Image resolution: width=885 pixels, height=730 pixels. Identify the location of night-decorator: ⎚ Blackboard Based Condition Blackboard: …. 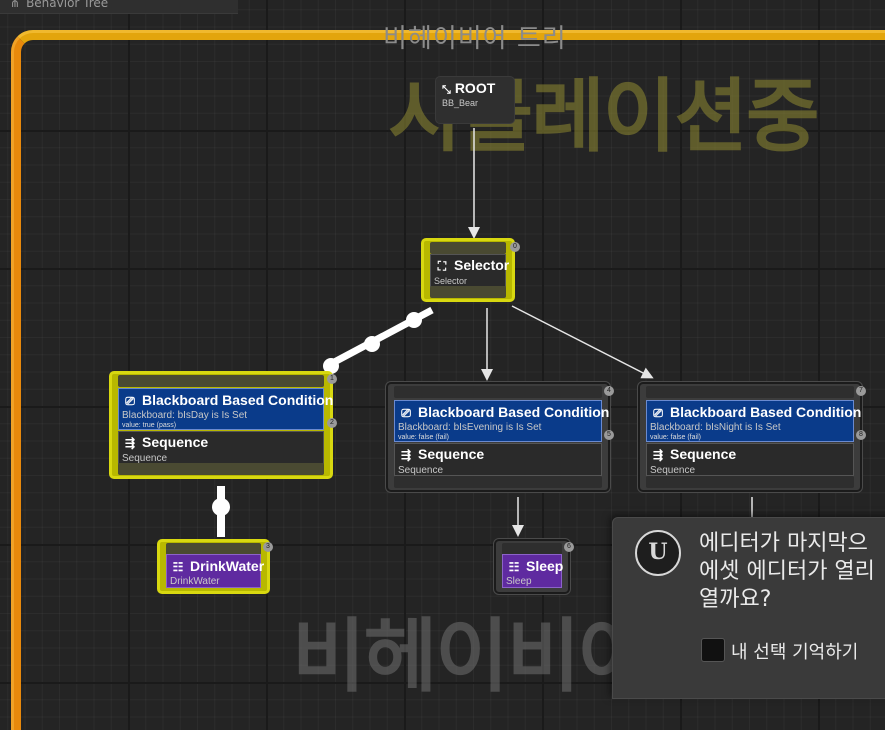
(753, 421).